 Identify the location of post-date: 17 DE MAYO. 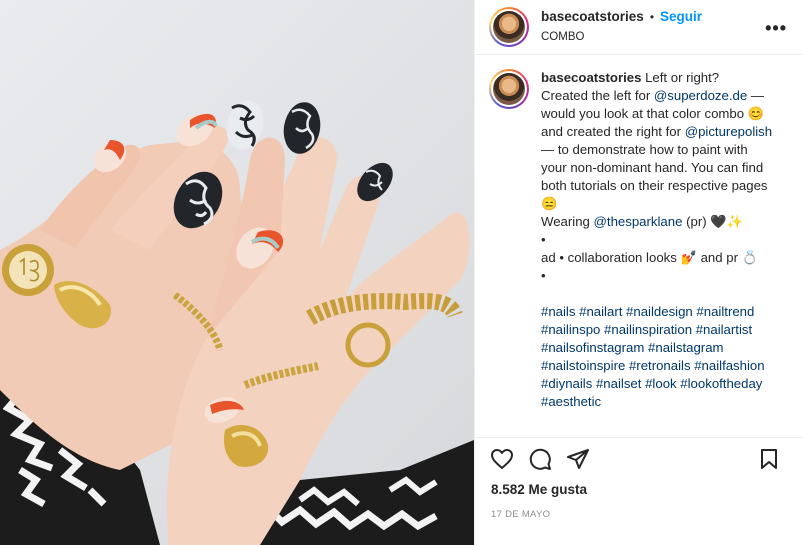
(520, 514).